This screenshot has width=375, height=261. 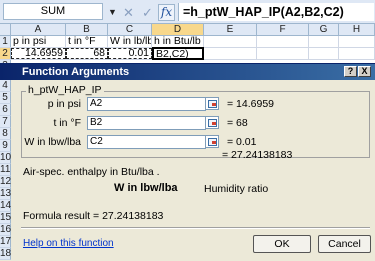 I want to click on cell-b2: 68, so click(x=87, y=53).